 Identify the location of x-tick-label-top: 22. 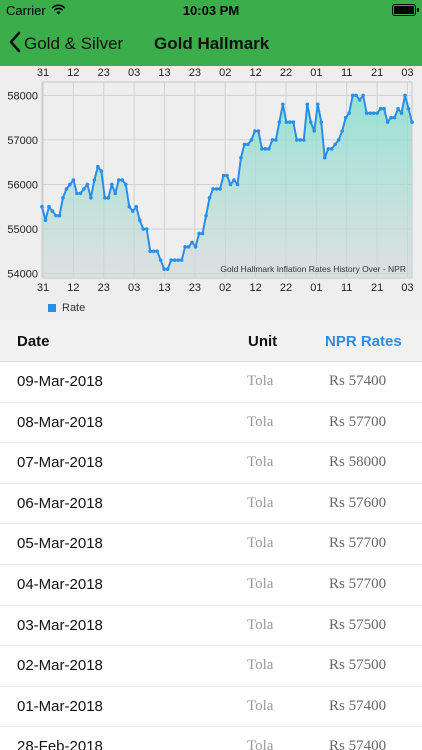
(286, 73).